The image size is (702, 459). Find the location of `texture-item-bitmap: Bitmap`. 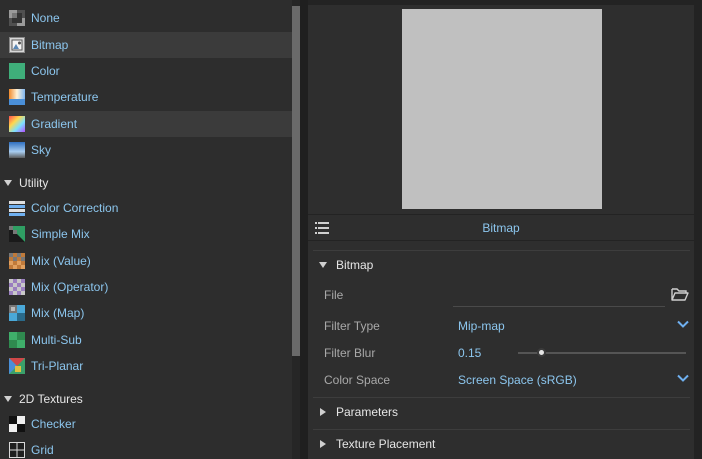

texture-item-bitmap: Bitmap is located at coordinates (146, 45).